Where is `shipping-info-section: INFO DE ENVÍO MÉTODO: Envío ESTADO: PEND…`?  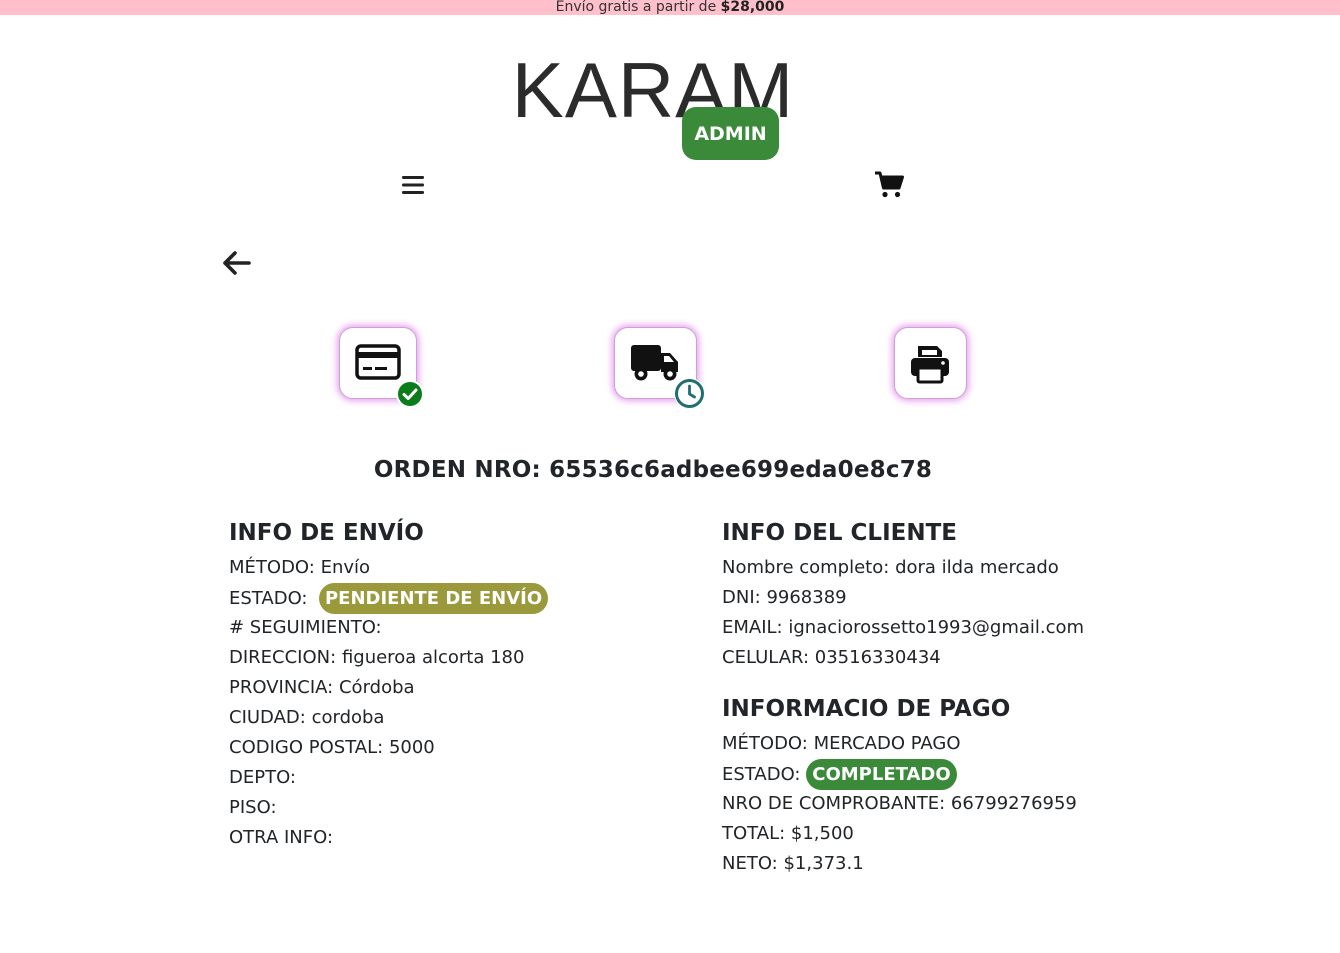 shipping-info-section: INFO DE ENVÍO MÉTODO: Envío ESTADO: PEND… is located at coordinates (389, 685).